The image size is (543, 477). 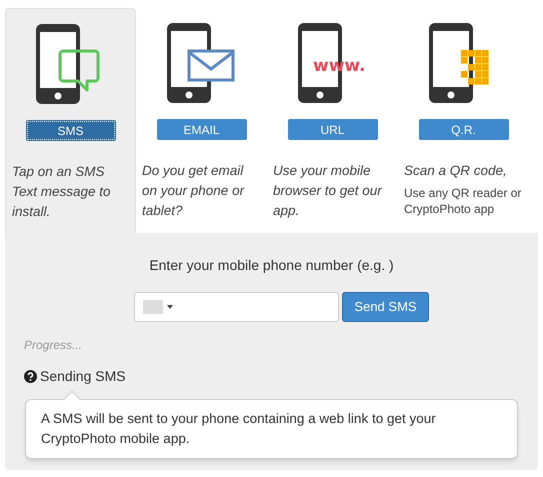 I want to click on send-sms-button: Send SMS, so click(x=385, y=307).